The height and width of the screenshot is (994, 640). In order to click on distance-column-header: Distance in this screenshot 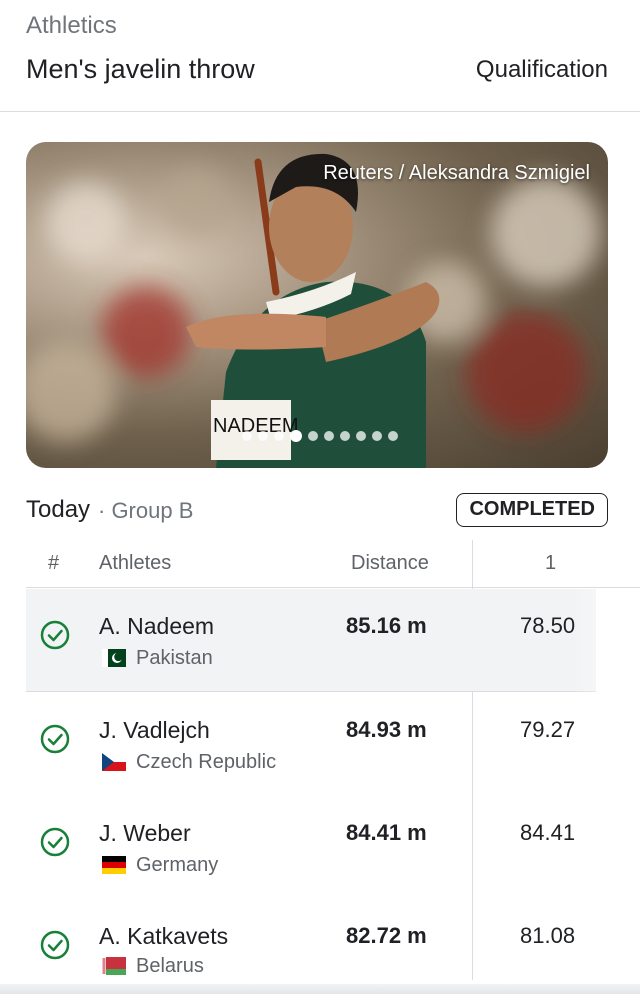, I will do `click(390, 563)`.